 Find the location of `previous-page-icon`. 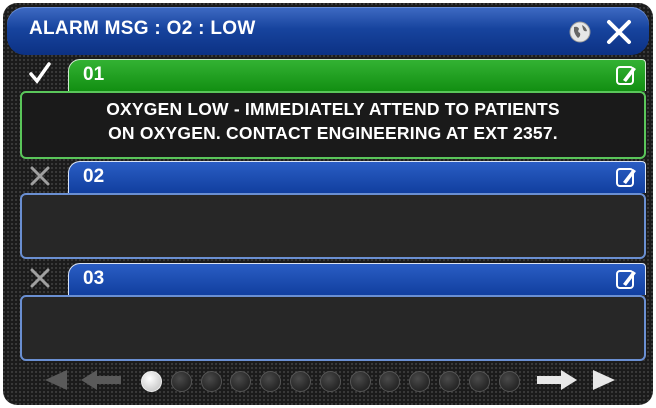

previous-page-icon is located at coordinates (101, 382).